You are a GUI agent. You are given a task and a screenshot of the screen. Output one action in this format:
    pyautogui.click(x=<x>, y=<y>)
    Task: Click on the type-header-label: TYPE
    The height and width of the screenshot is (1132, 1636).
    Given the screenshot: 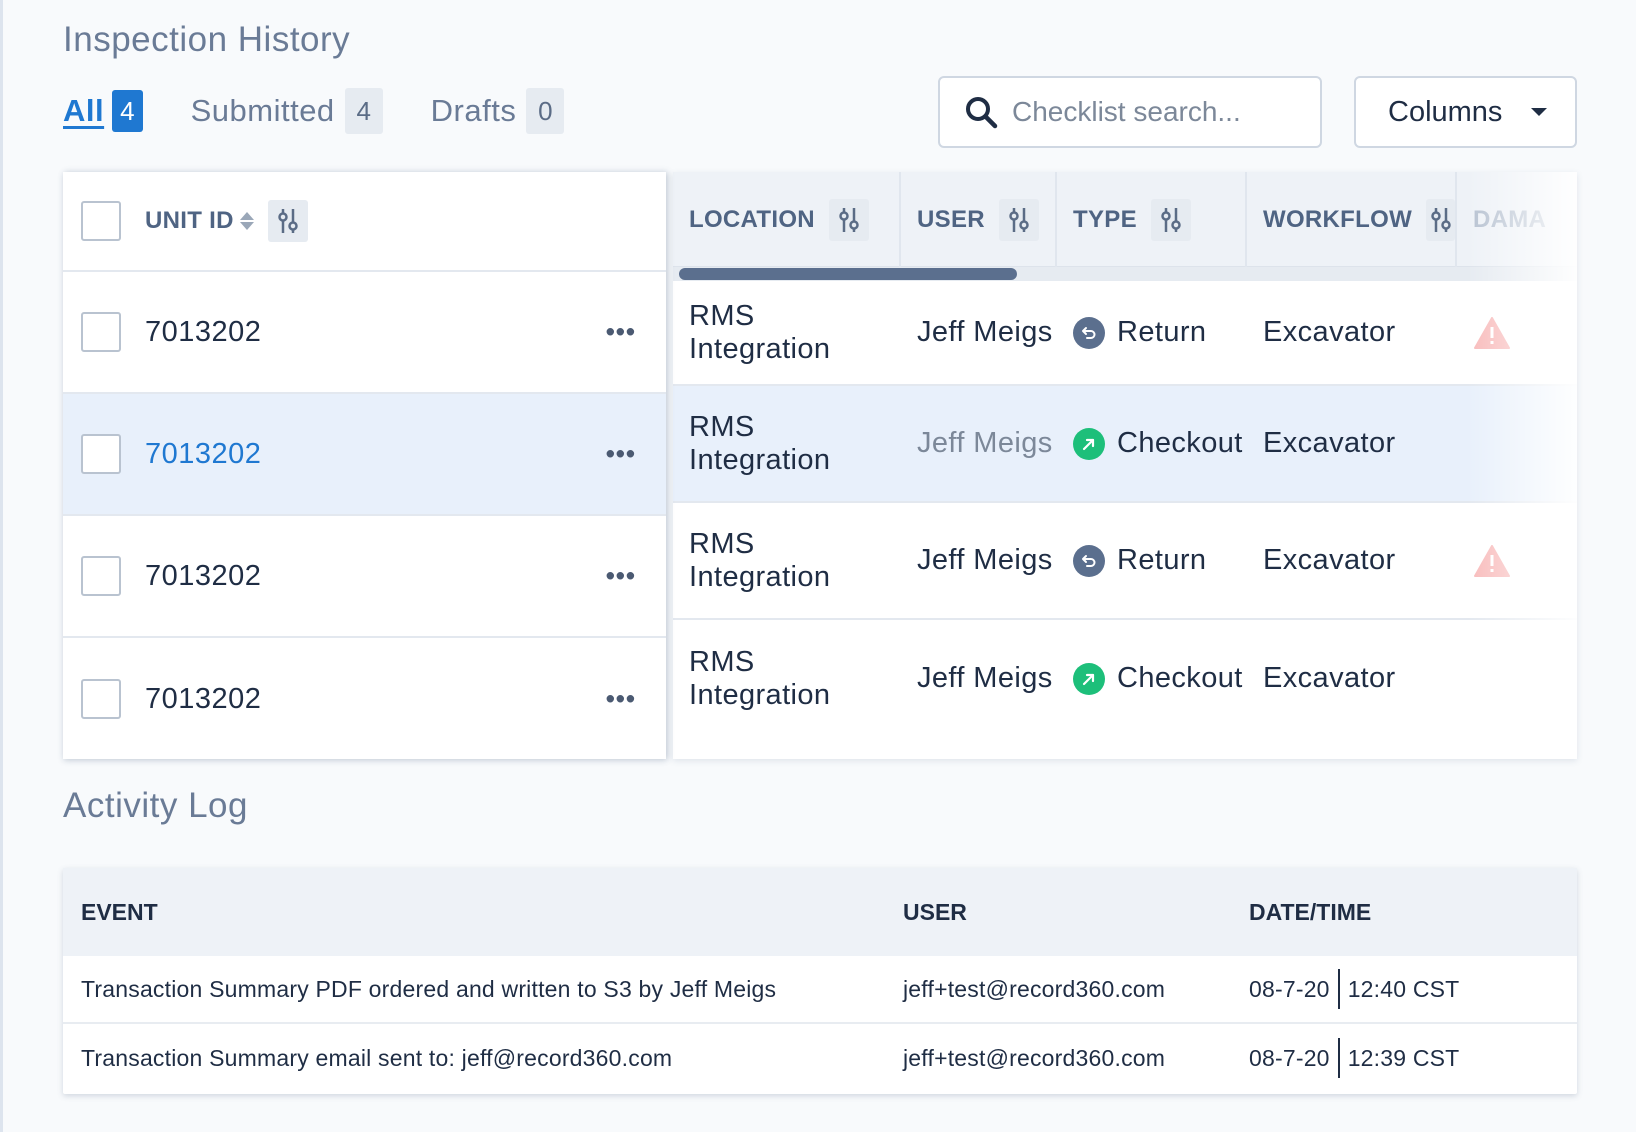 What is the action you would take?
    pyautogui.click(x=1105, y=219)
    